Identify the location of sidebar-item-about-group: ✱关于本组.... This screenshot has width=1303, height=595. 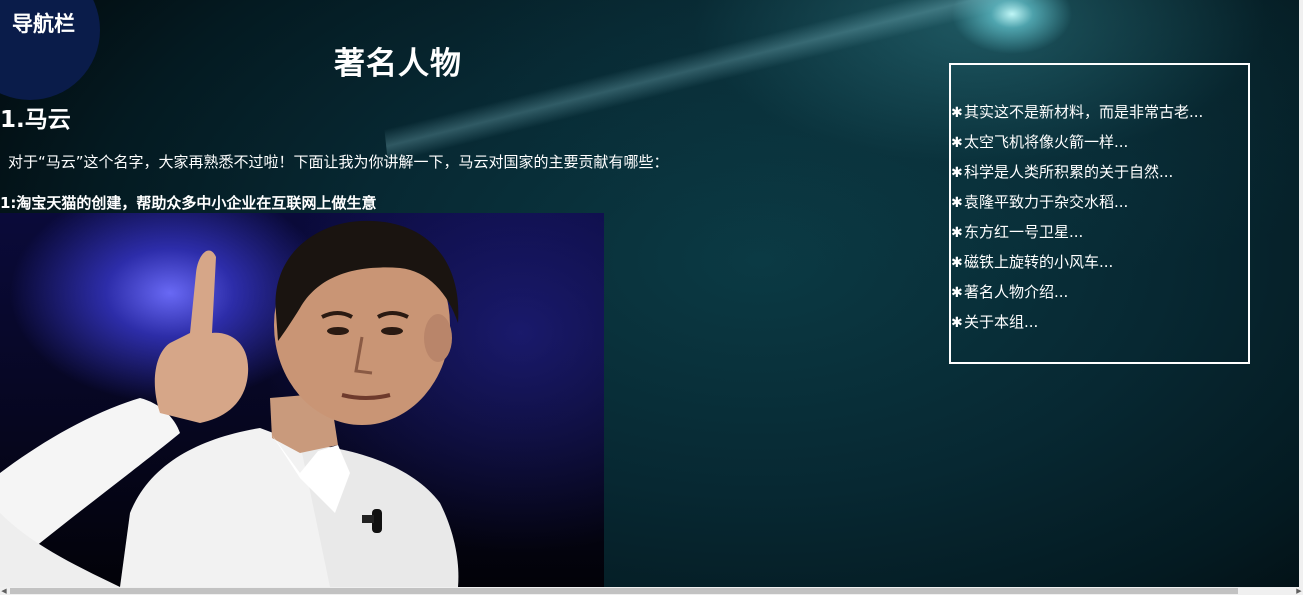
(1077, 322).